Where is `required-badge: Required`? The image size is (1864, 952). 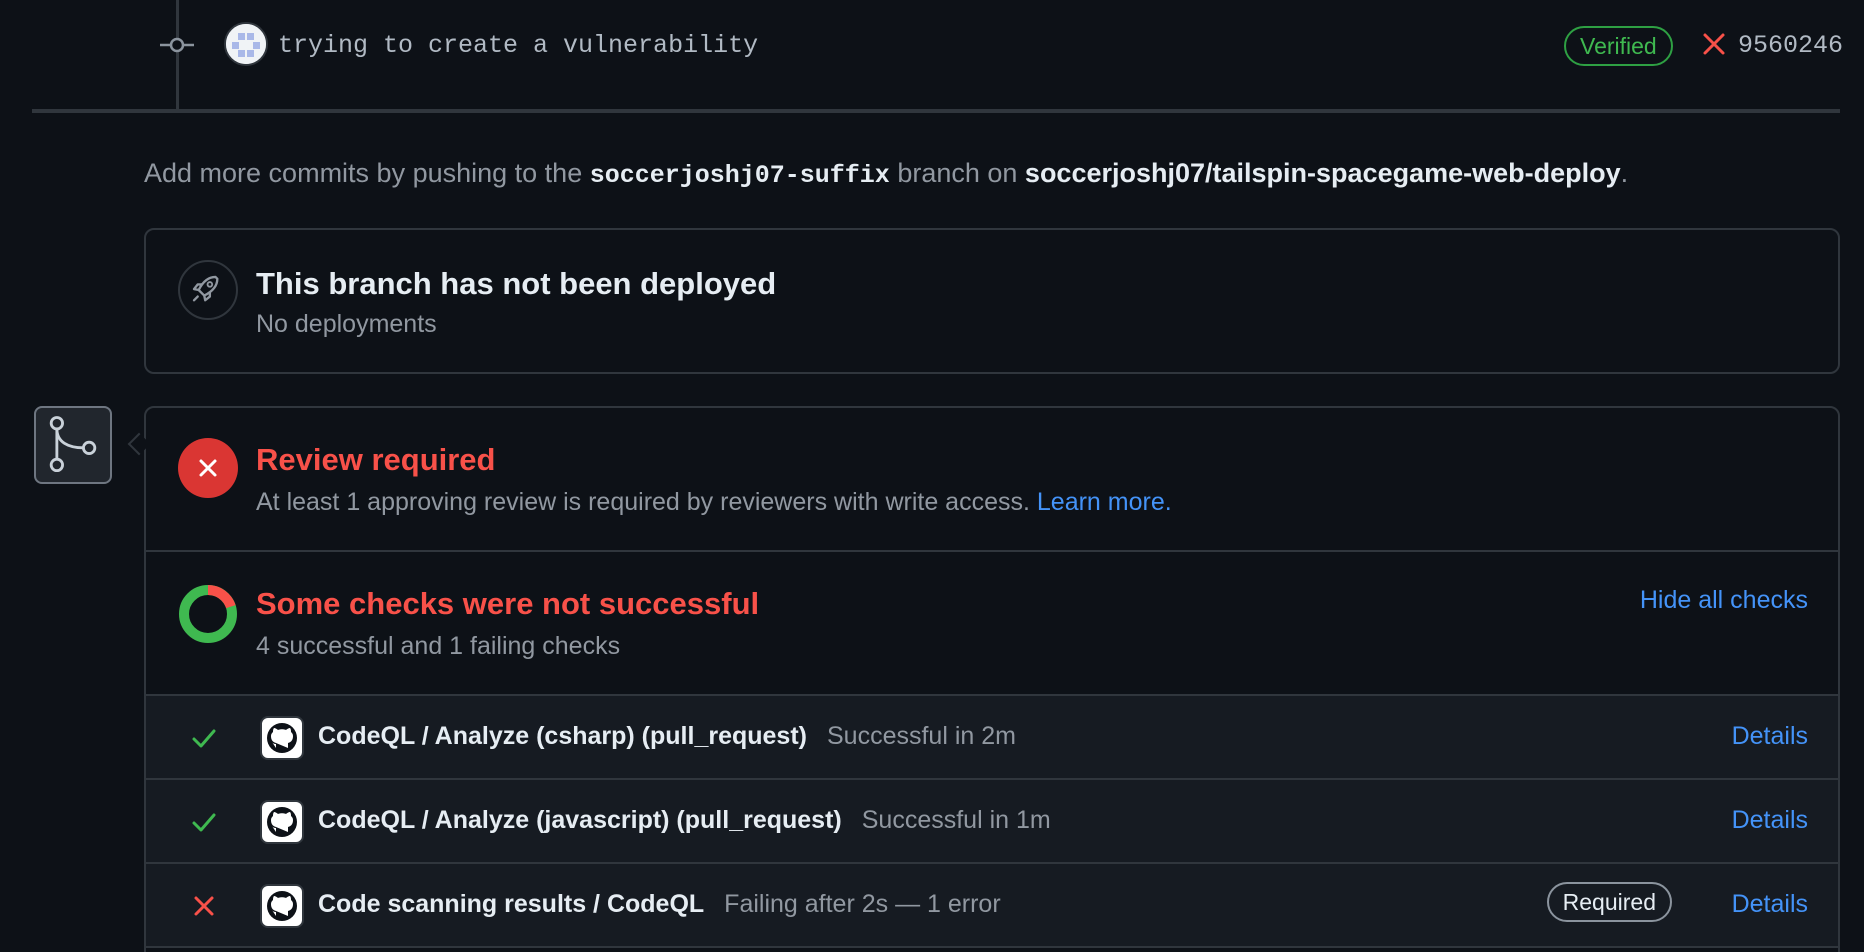 required-badge: Required is located at coordinates (1609, 902).